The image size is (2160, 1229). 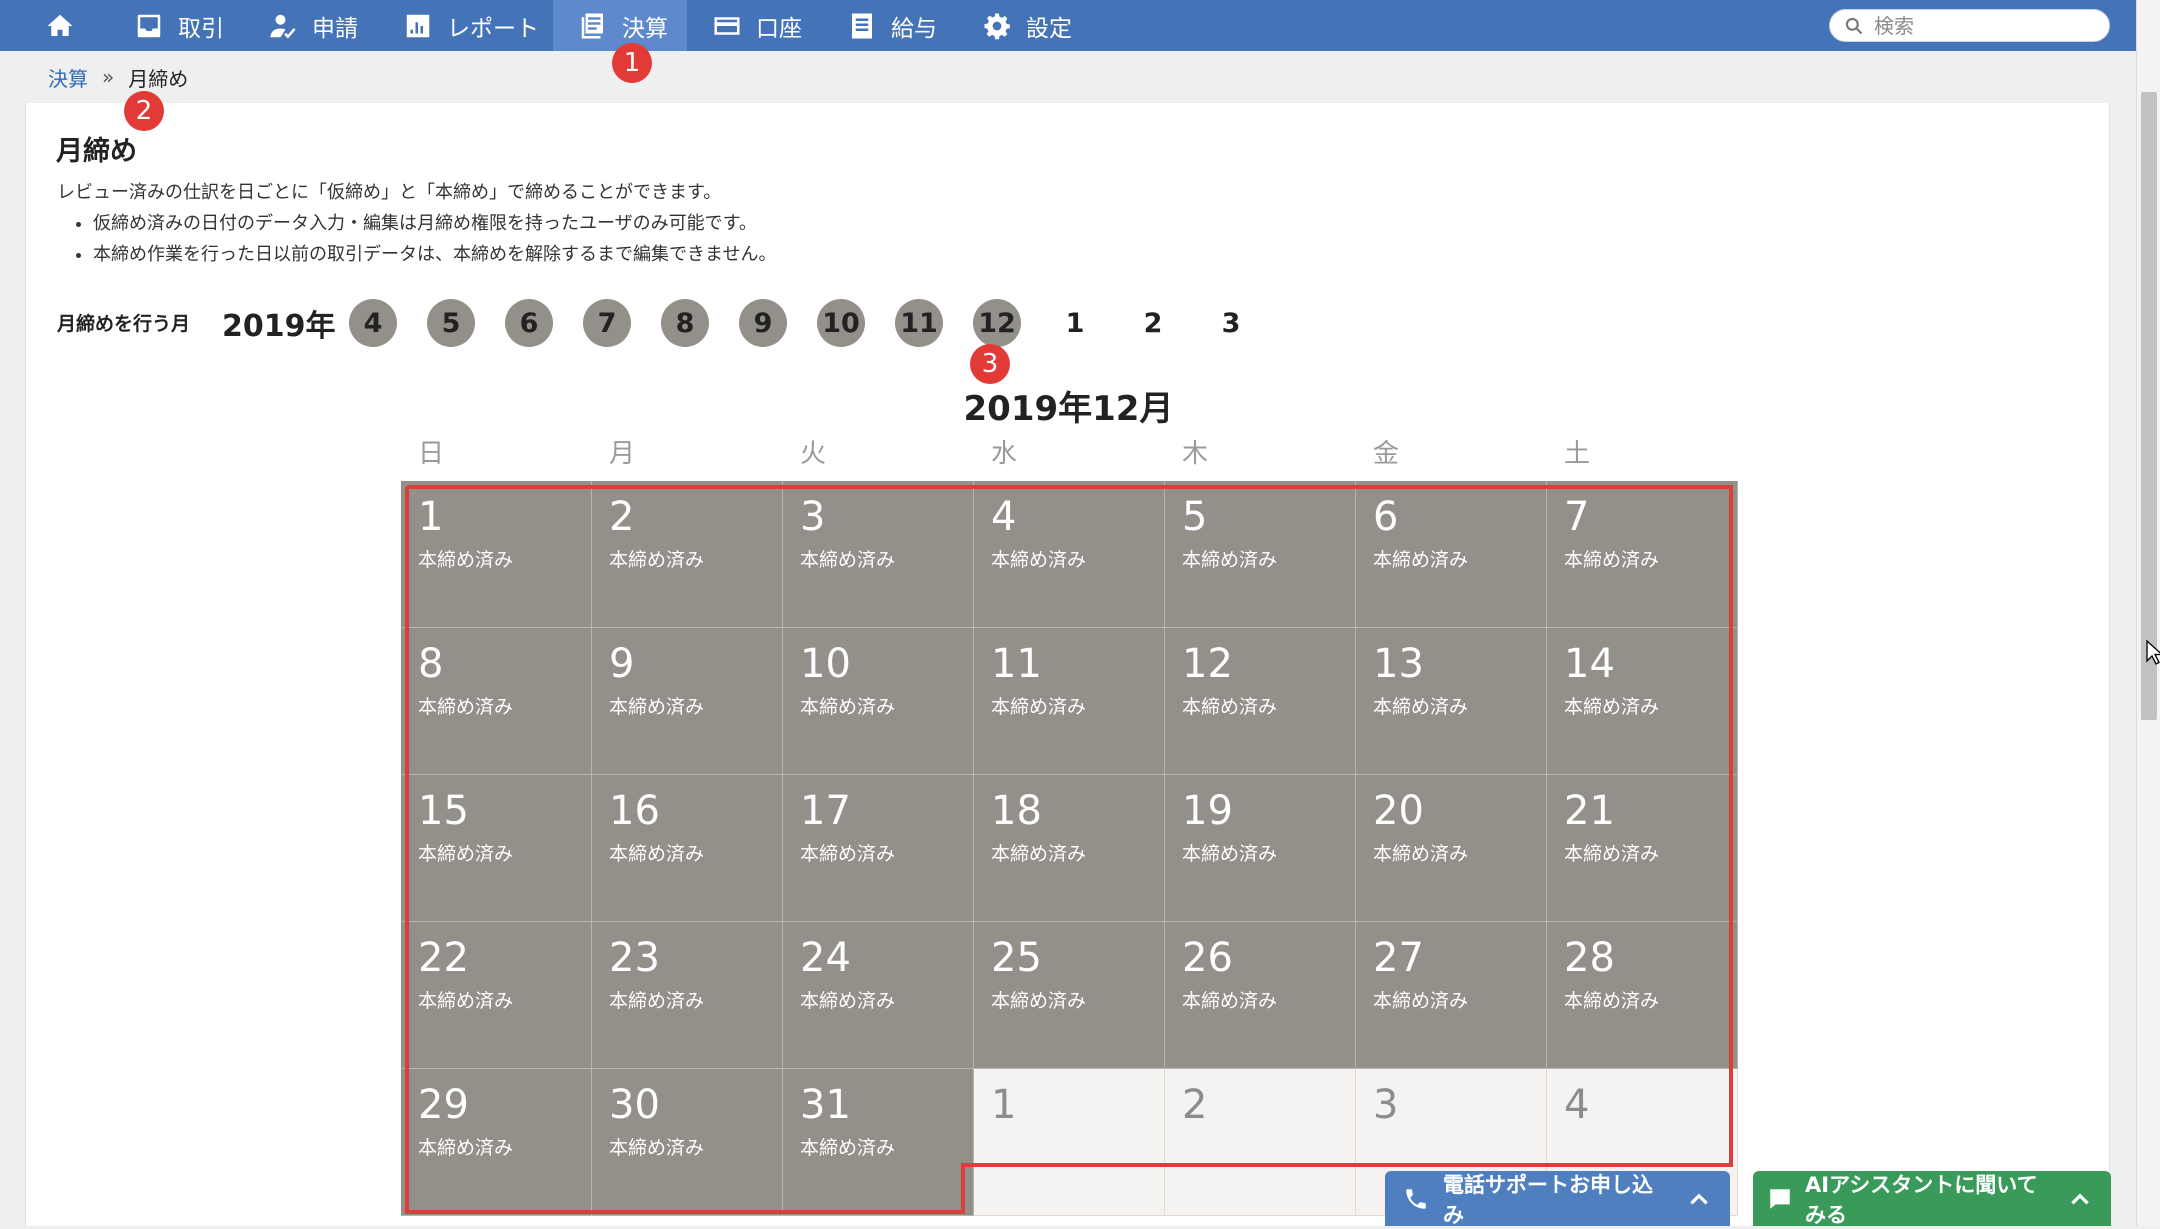 What do you see at coordinates (757, 25) in the screenshot?
I see `nav-kouza: 口座` at bounding box center [757, 25].